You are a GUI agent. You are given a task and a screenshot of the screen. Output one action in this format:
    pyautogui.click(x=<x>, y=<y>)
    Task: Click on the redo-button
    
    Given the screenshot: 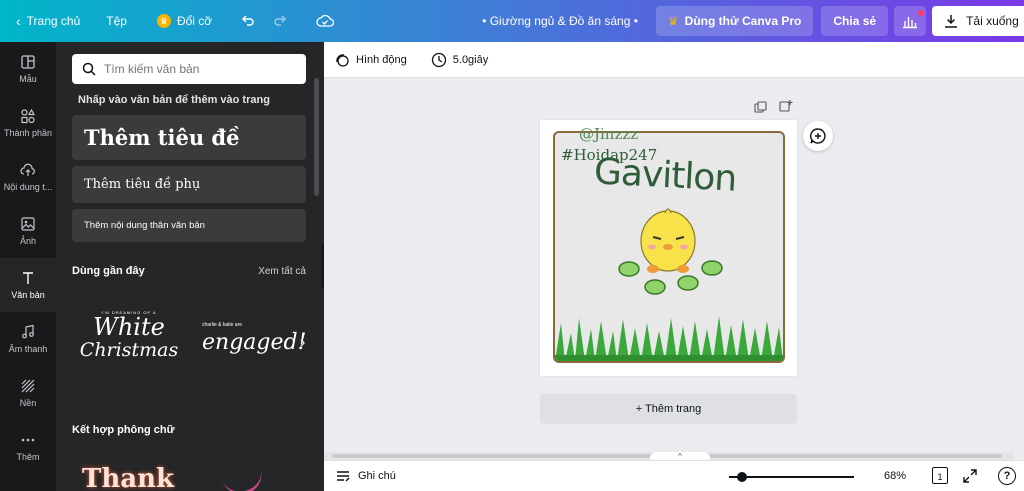 What is the action you would take?
    pyautogui.click(x=280, y=21)
    